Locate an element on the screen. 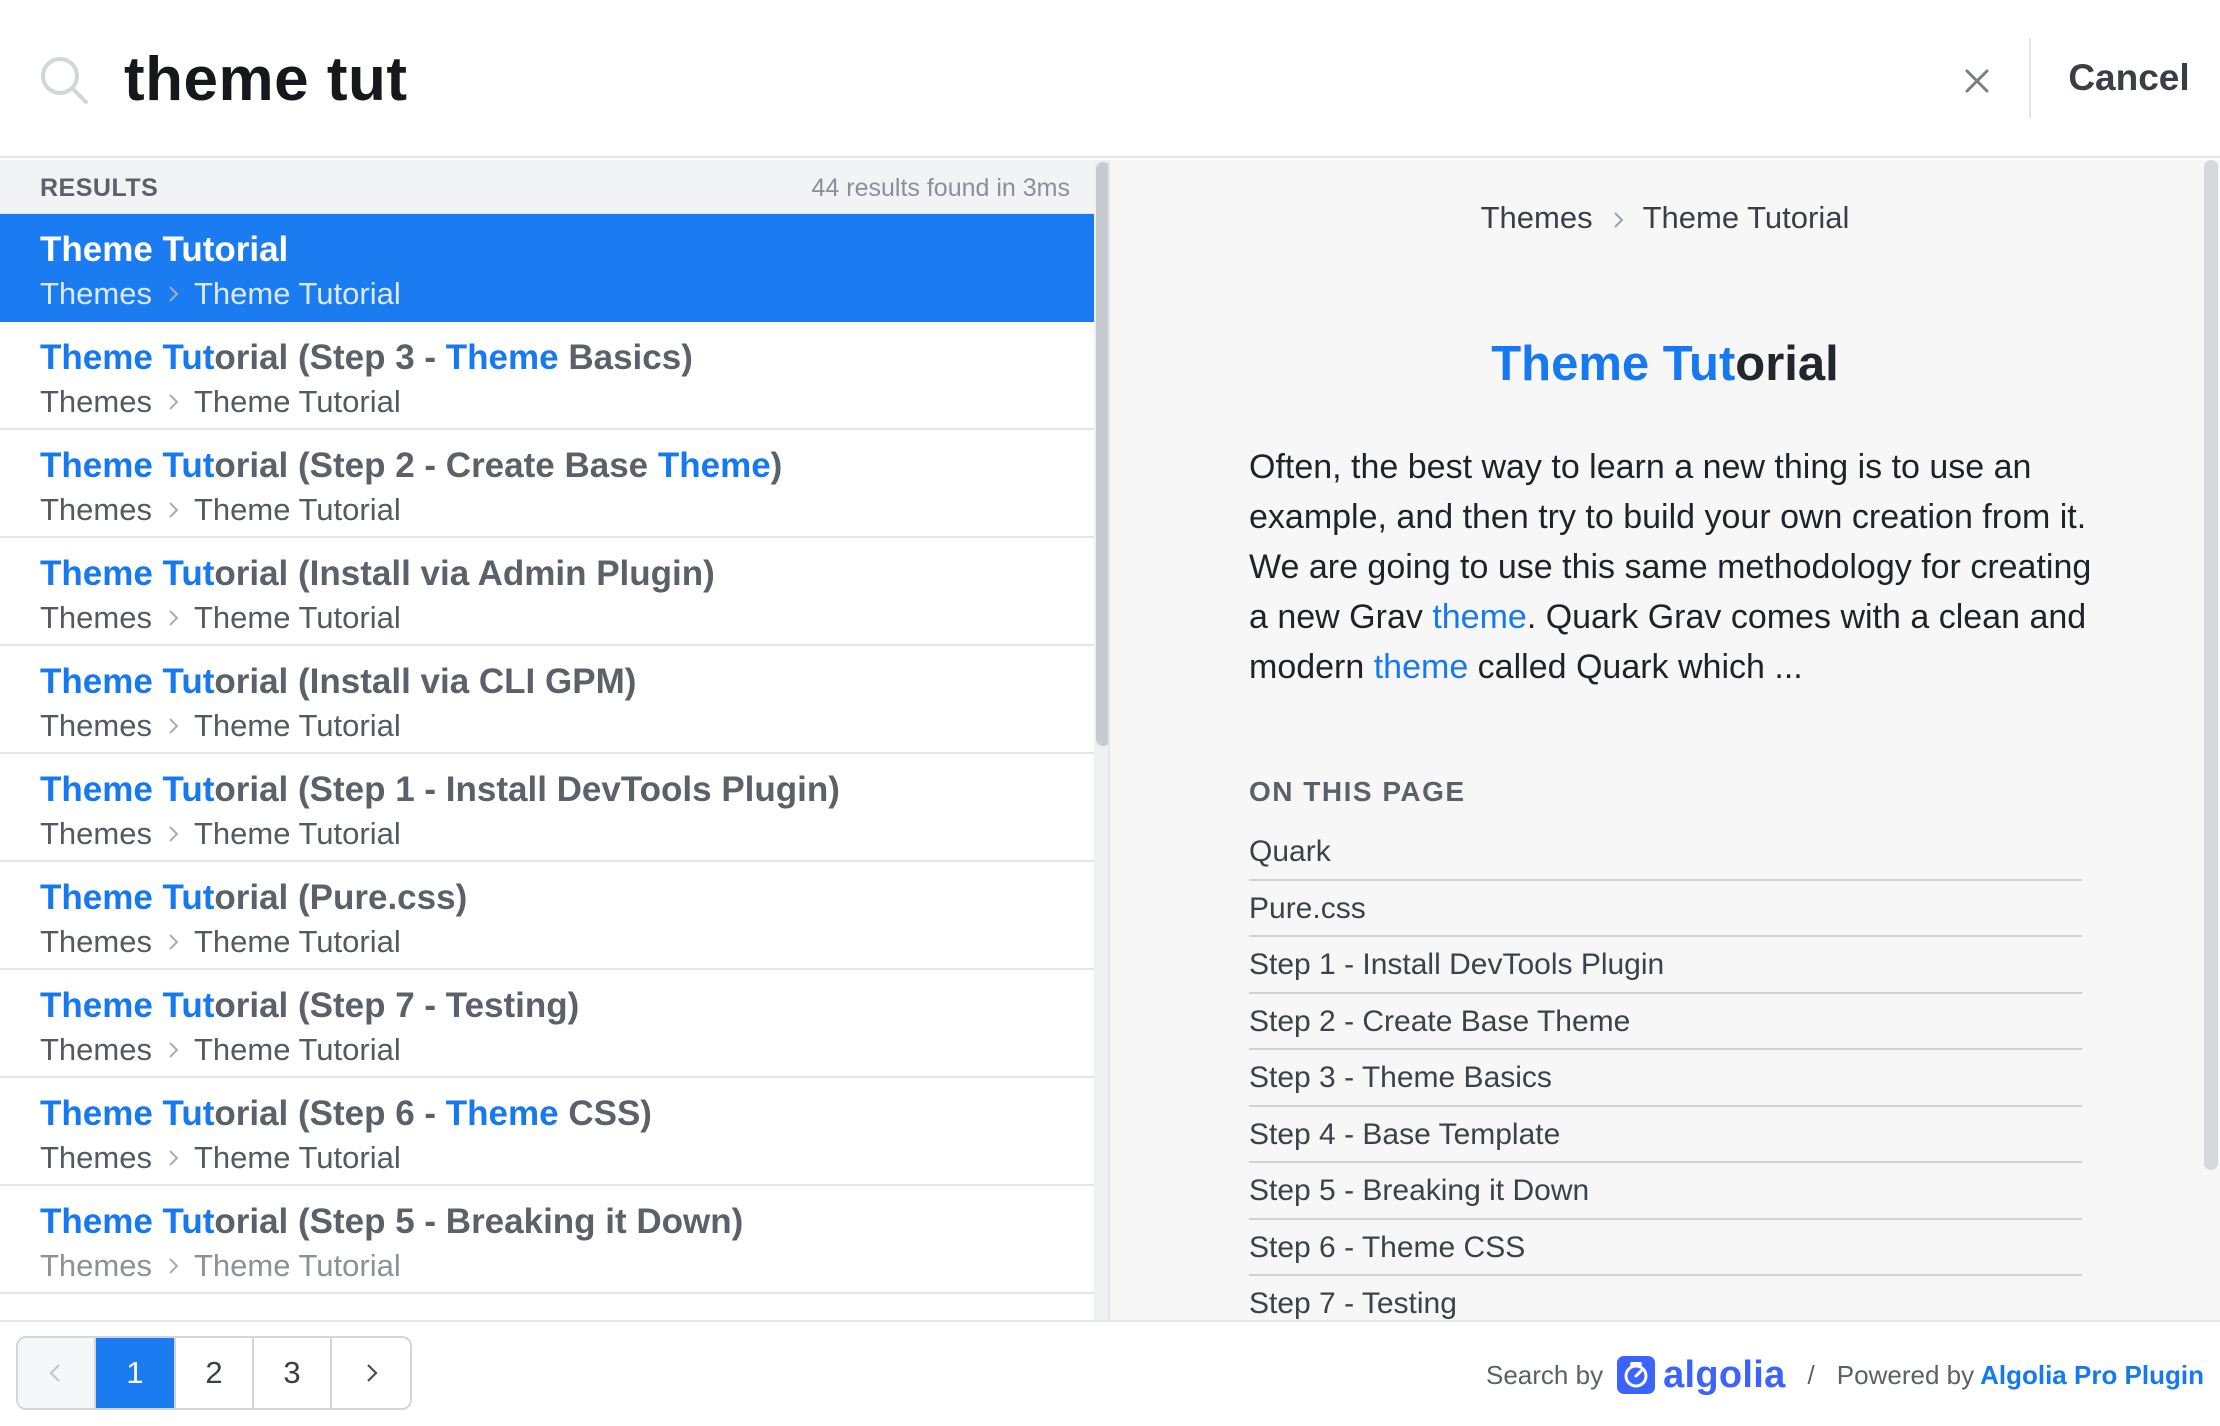  cancel-button: Cancel is located at coordinates (2129, 78).